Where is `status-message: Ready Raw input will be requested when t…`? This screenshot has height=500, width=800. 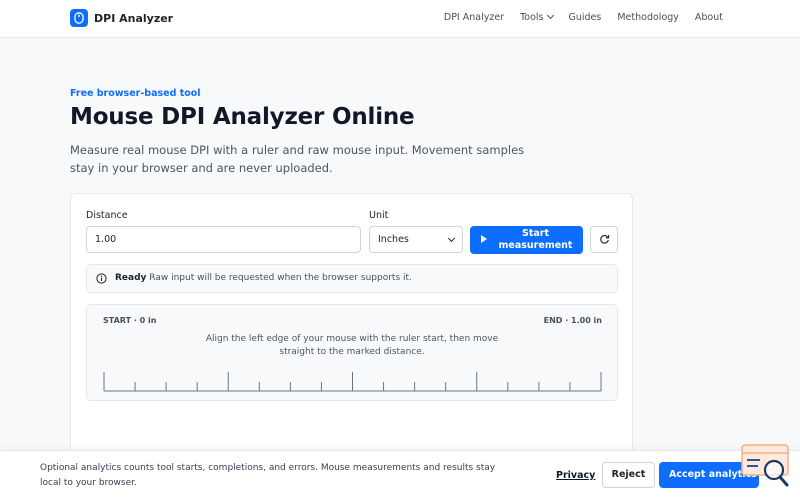
status-message: Ready Raw input will be requested when t… is located at coordinates (263, 278).